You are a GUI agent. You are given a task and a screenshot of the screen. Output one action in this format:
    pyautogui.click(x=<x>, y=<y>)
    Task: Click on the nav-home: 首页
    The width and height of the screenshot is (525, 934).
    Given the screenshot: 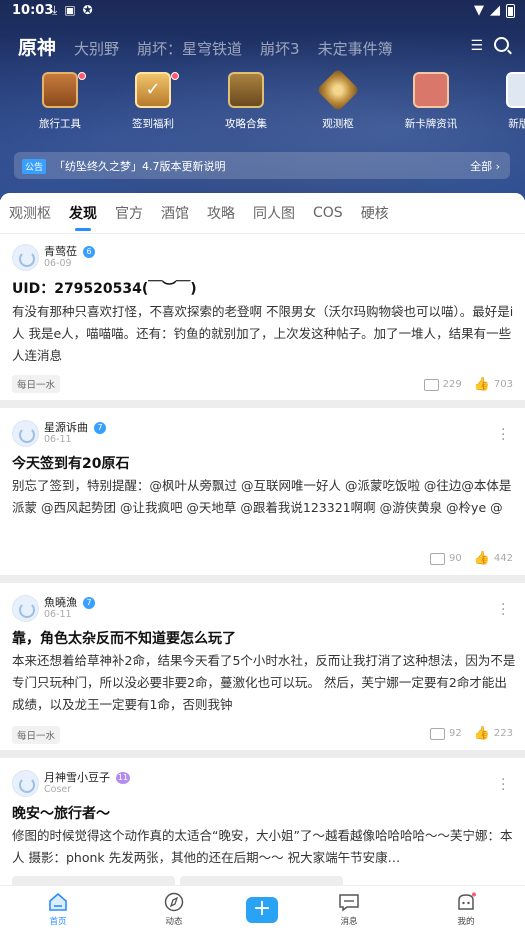 What is the action you would take?
    pyautogui.click(x=58, y=909)
    